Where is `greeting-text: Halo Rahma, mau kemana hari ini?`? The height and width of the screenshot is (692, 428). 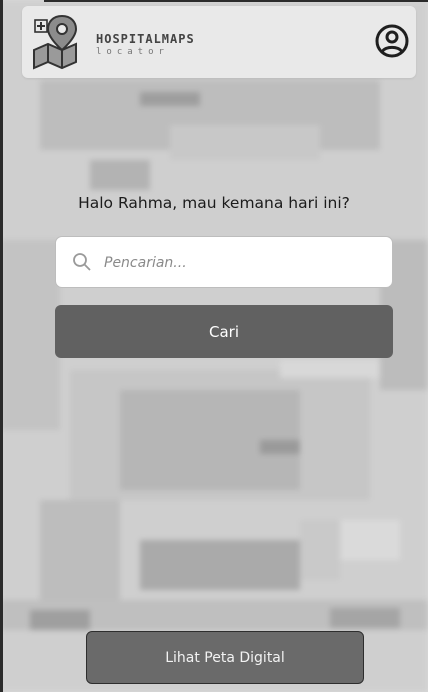
greeting-text: Halo Rahma, mau kemana hari ini? is located at coordinates (214, 203).